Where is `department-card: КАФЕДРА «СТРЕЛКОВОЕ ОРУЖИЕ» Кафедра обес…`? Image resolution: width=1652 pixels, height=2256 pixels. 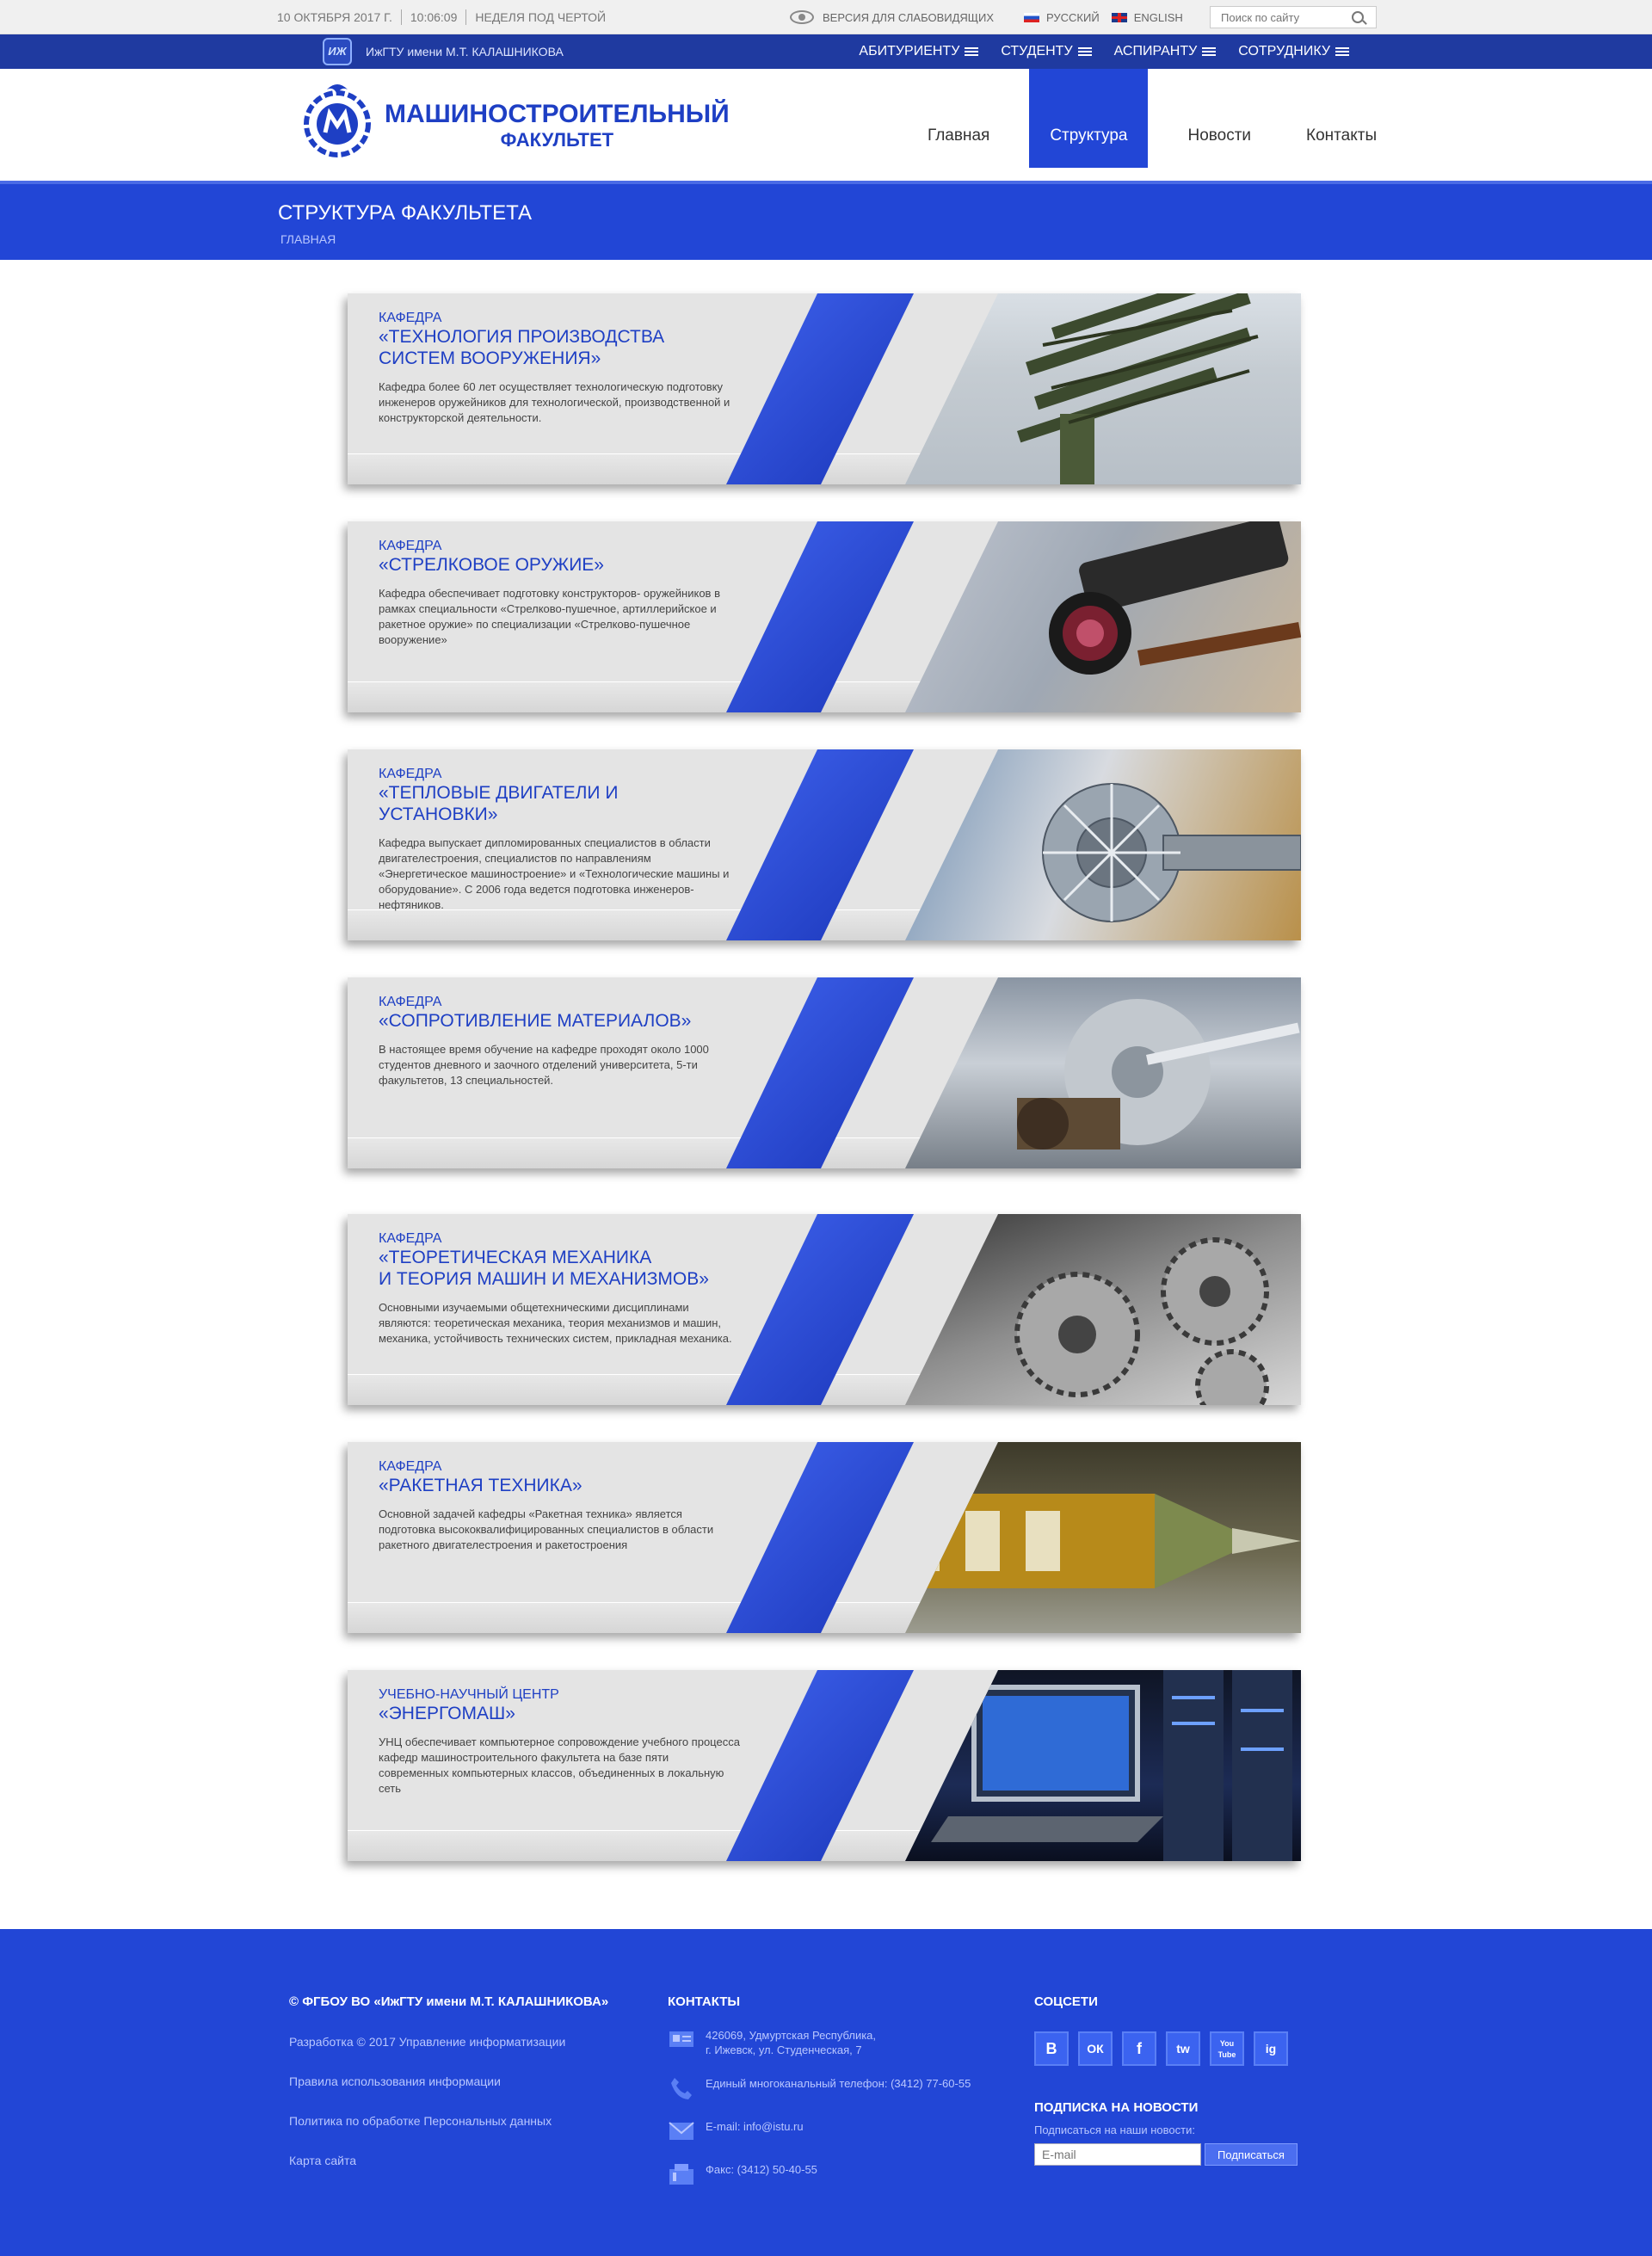
department-card: КАФЕДРА «СТРЕЛКОВОЕ ОРУЖИЕ» Кафедра обес… is located at coordinates (824, 616).